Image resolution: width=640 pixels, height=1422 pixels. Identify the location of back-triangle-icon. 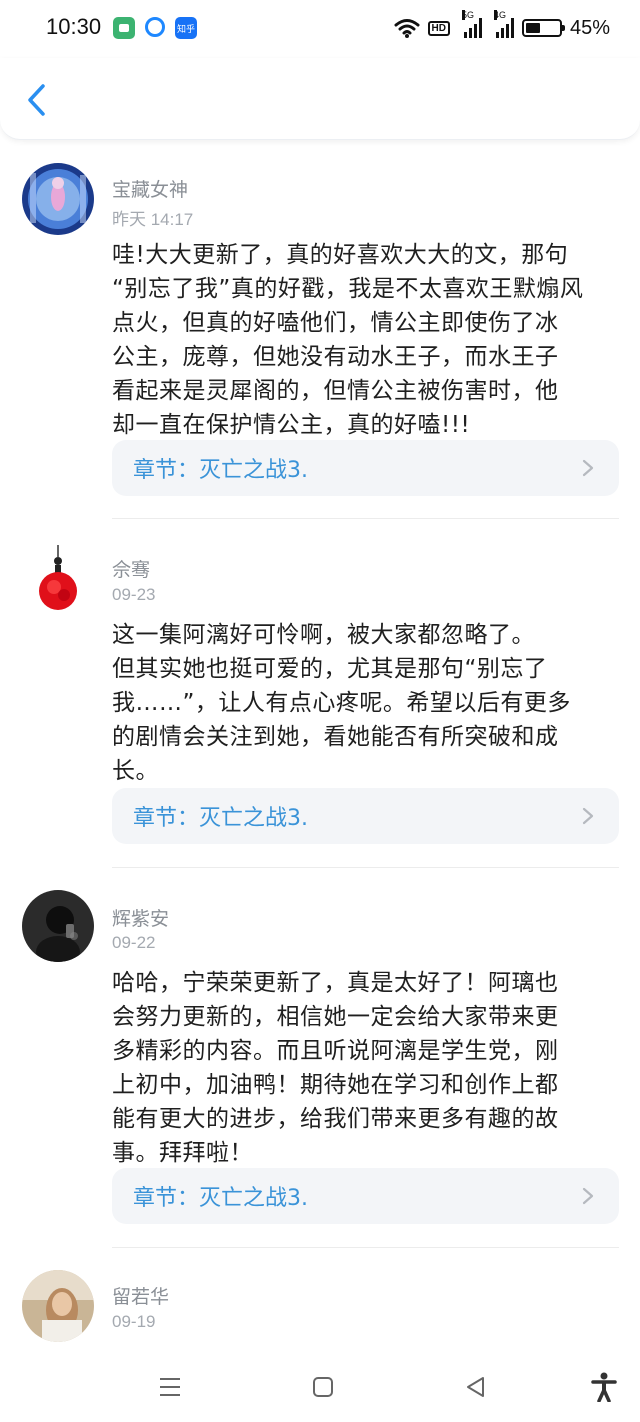
(475, 1387).